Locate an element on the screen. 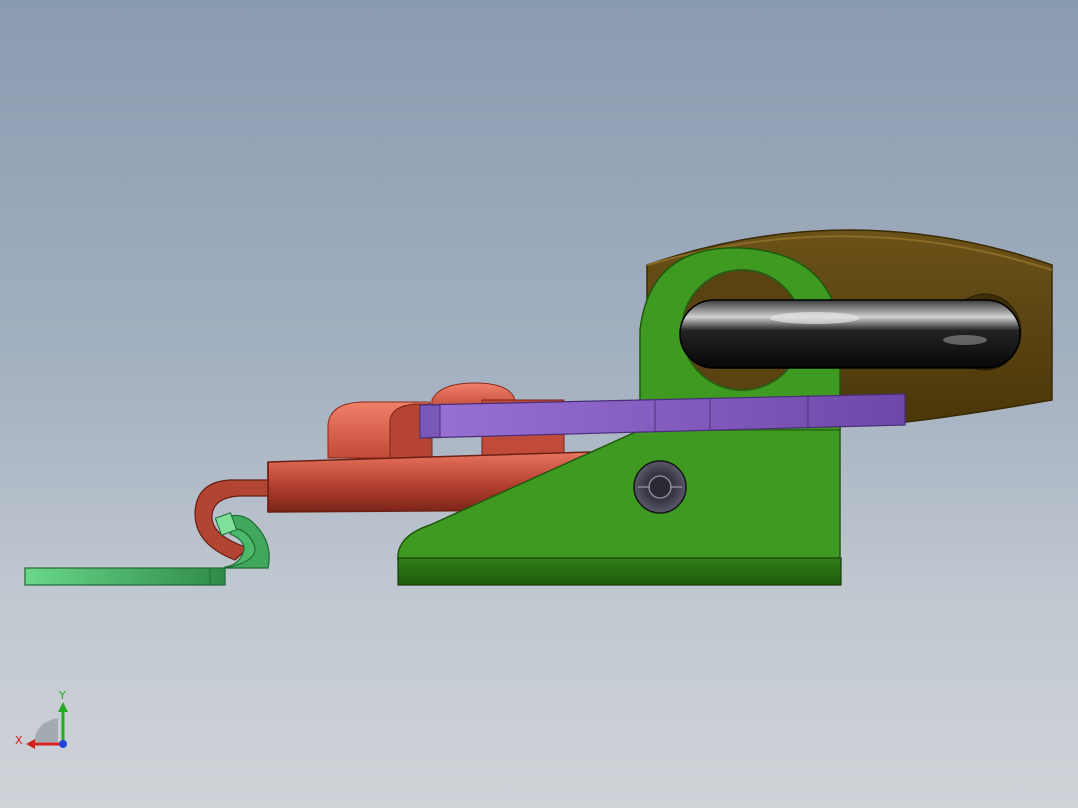 This screenshot has height=808, width=1078. x-axis-label: X is located at coordinates (19, 740).